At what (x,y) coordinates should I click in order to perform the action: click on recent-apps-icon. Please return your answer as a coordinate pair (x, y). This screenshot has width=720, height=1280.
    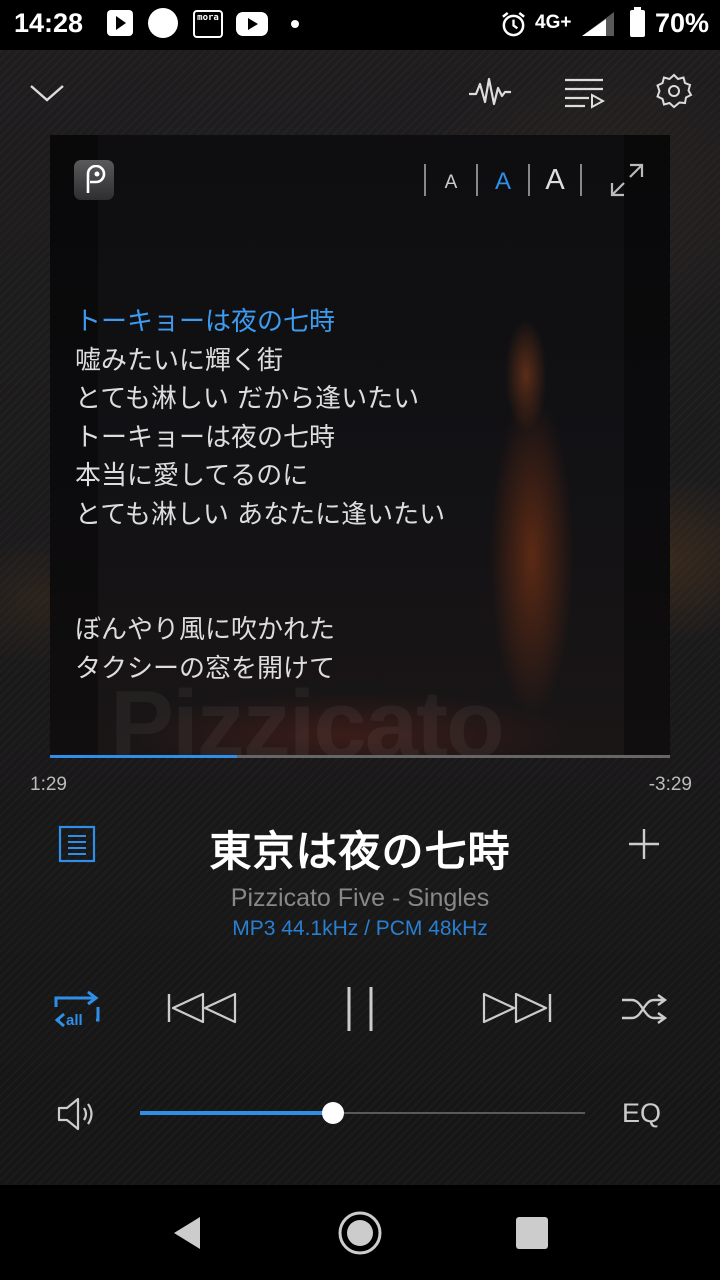
    Looking at the image, I should click on (532, 1233).